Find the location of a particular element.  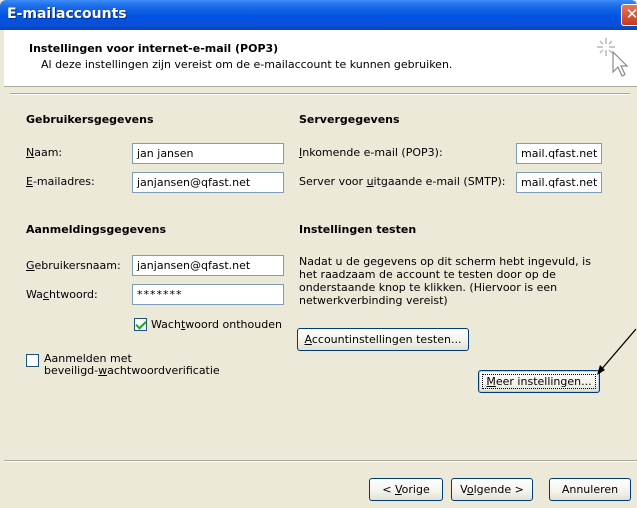

email-field: janjansen@qfast.net is located at coordinates (208, 182).